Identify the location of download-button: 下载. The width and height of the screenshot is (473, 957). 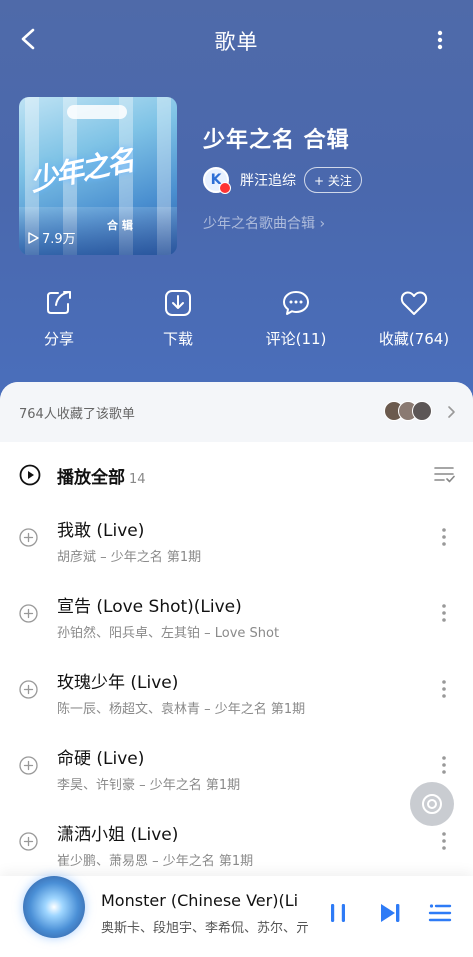
(178, 318).